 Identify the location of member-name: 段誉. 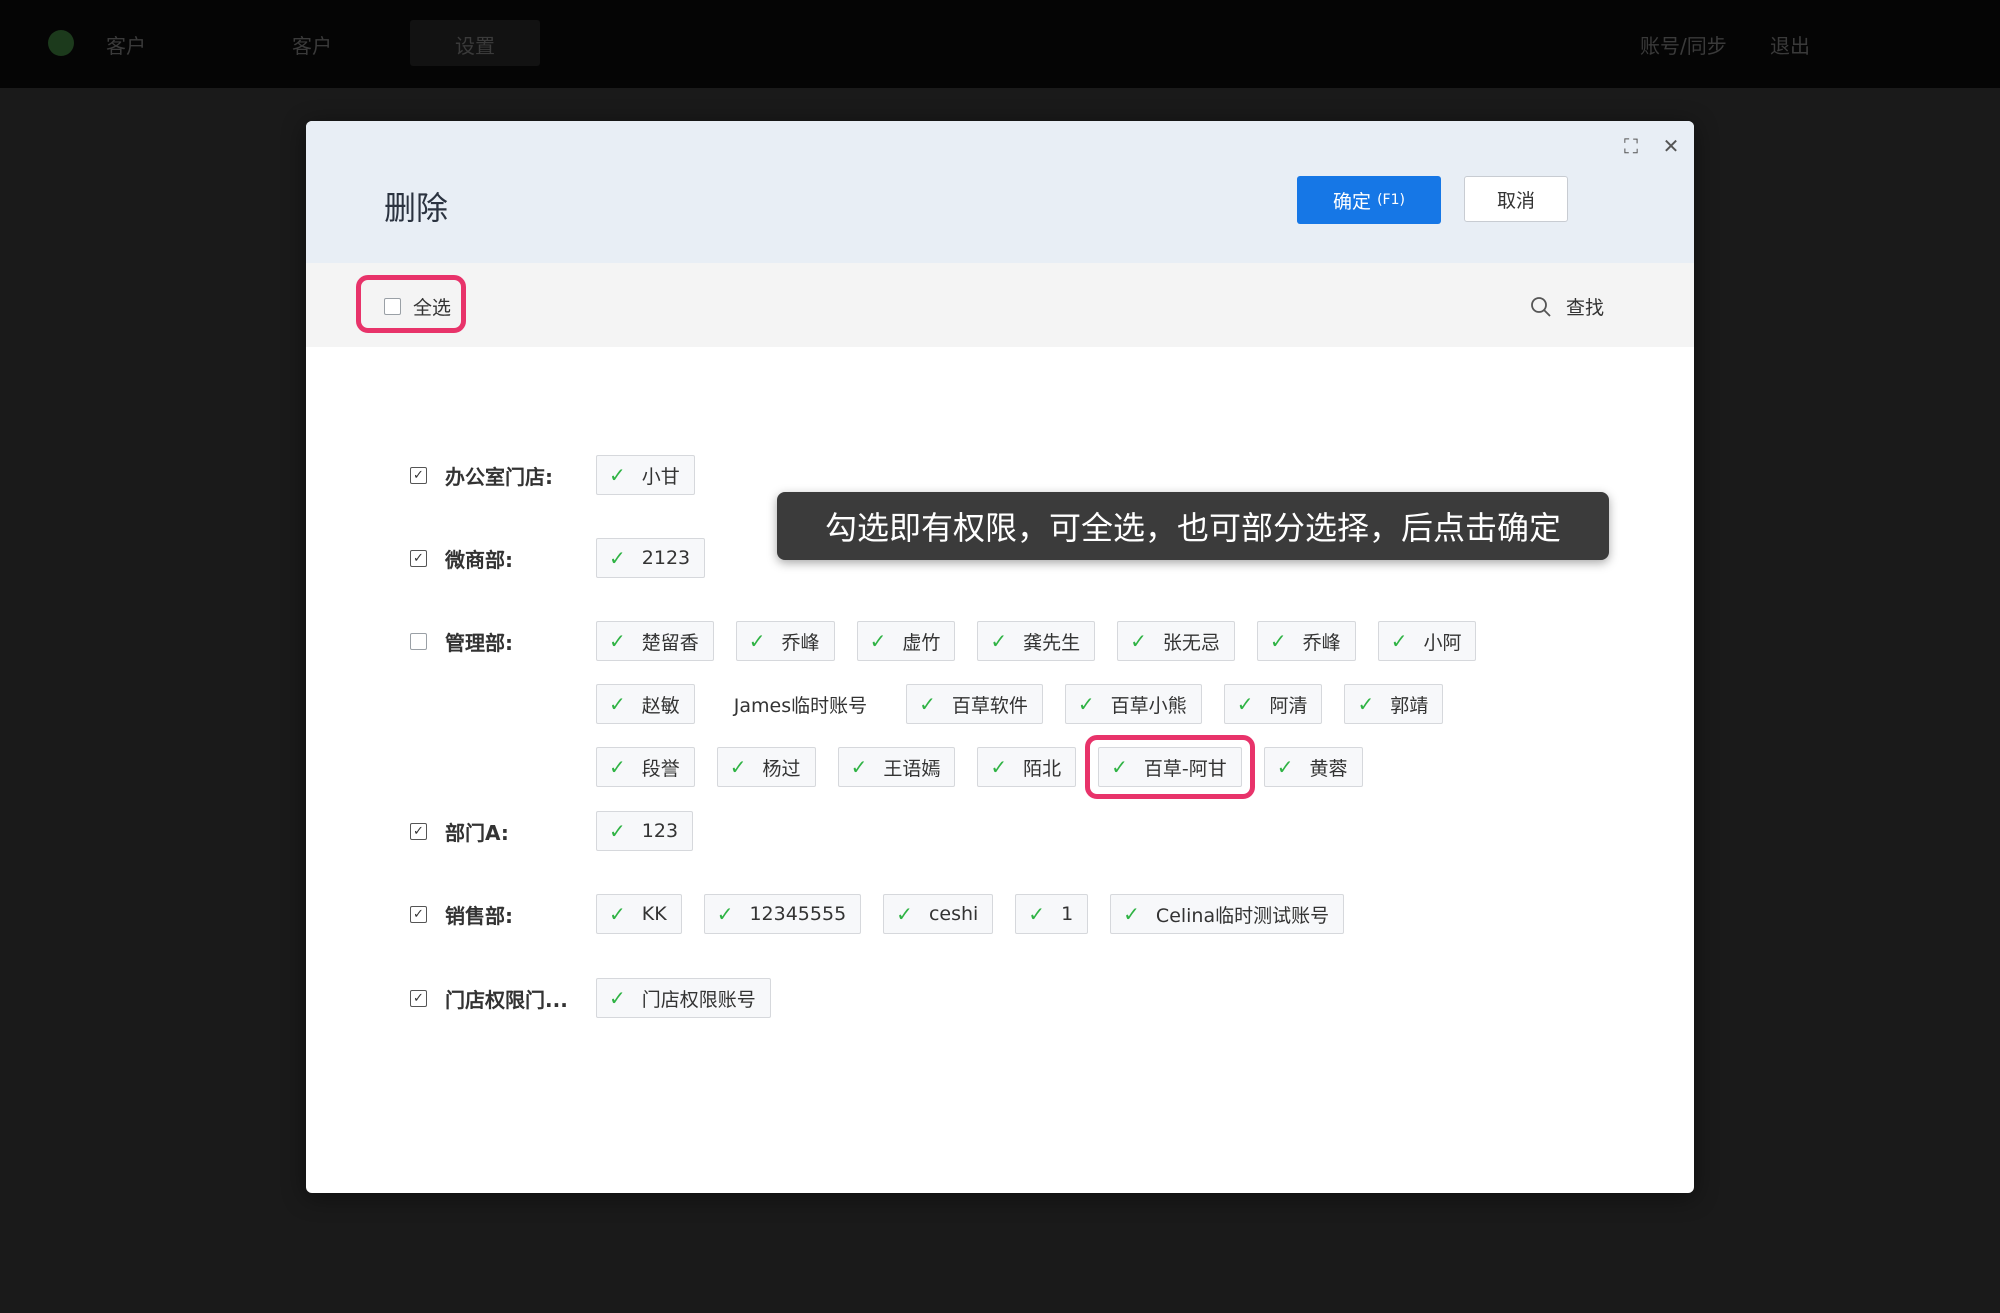
(660, 768).